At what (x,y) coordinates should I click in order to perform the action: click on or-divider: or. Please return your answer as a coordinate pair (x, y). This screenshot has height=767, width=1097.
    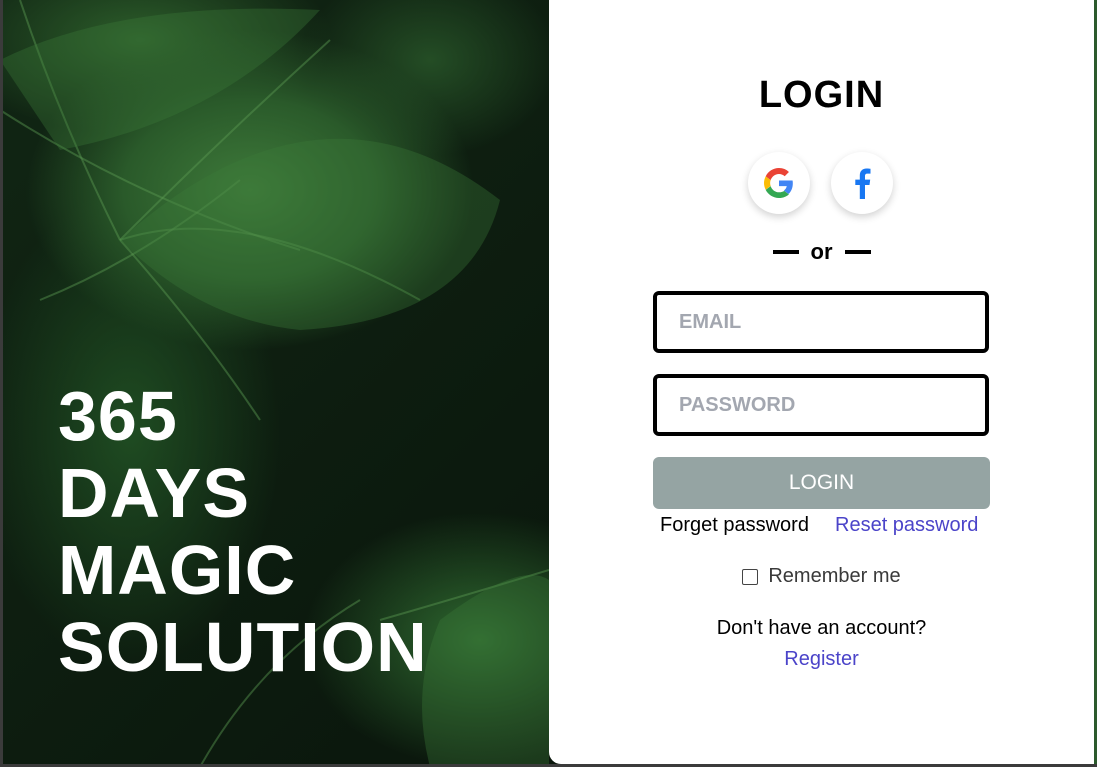
    Looking at the image, I should click on (821, 252).